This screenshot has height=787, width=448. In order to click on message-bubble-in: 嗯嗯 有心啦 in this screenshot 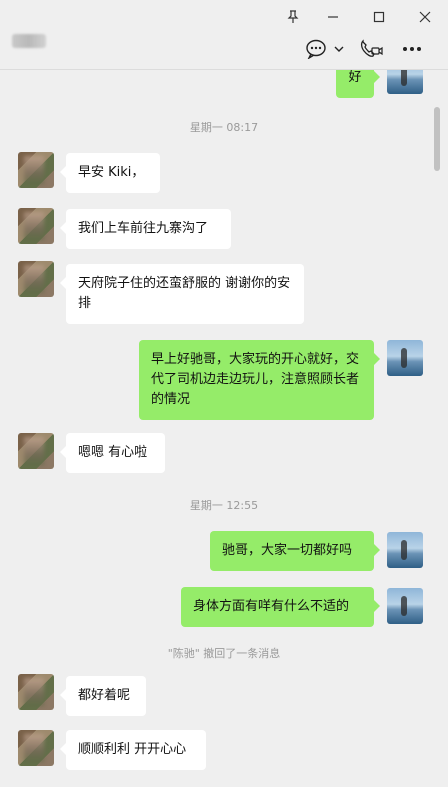, I will do `click(112, 453)`.